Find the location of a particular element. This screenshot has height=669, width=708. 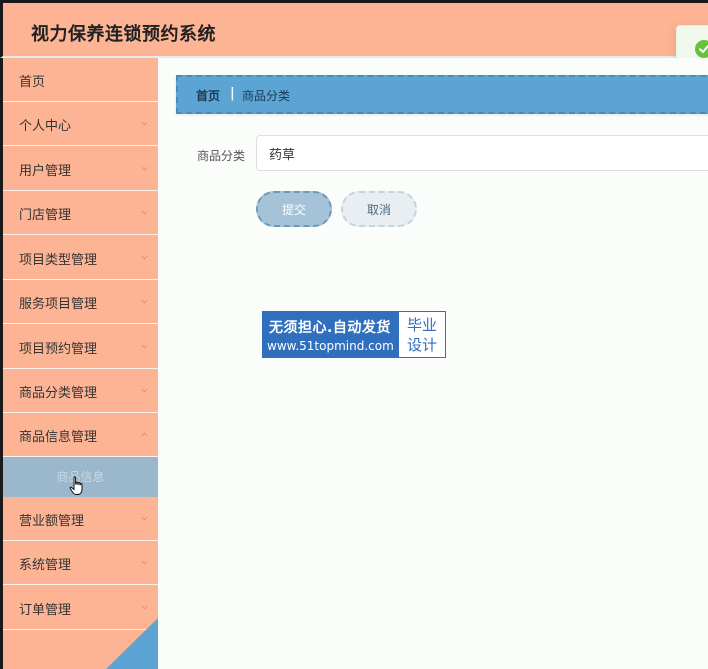

hand-cursor-icon is located at coordinates (76, 485).